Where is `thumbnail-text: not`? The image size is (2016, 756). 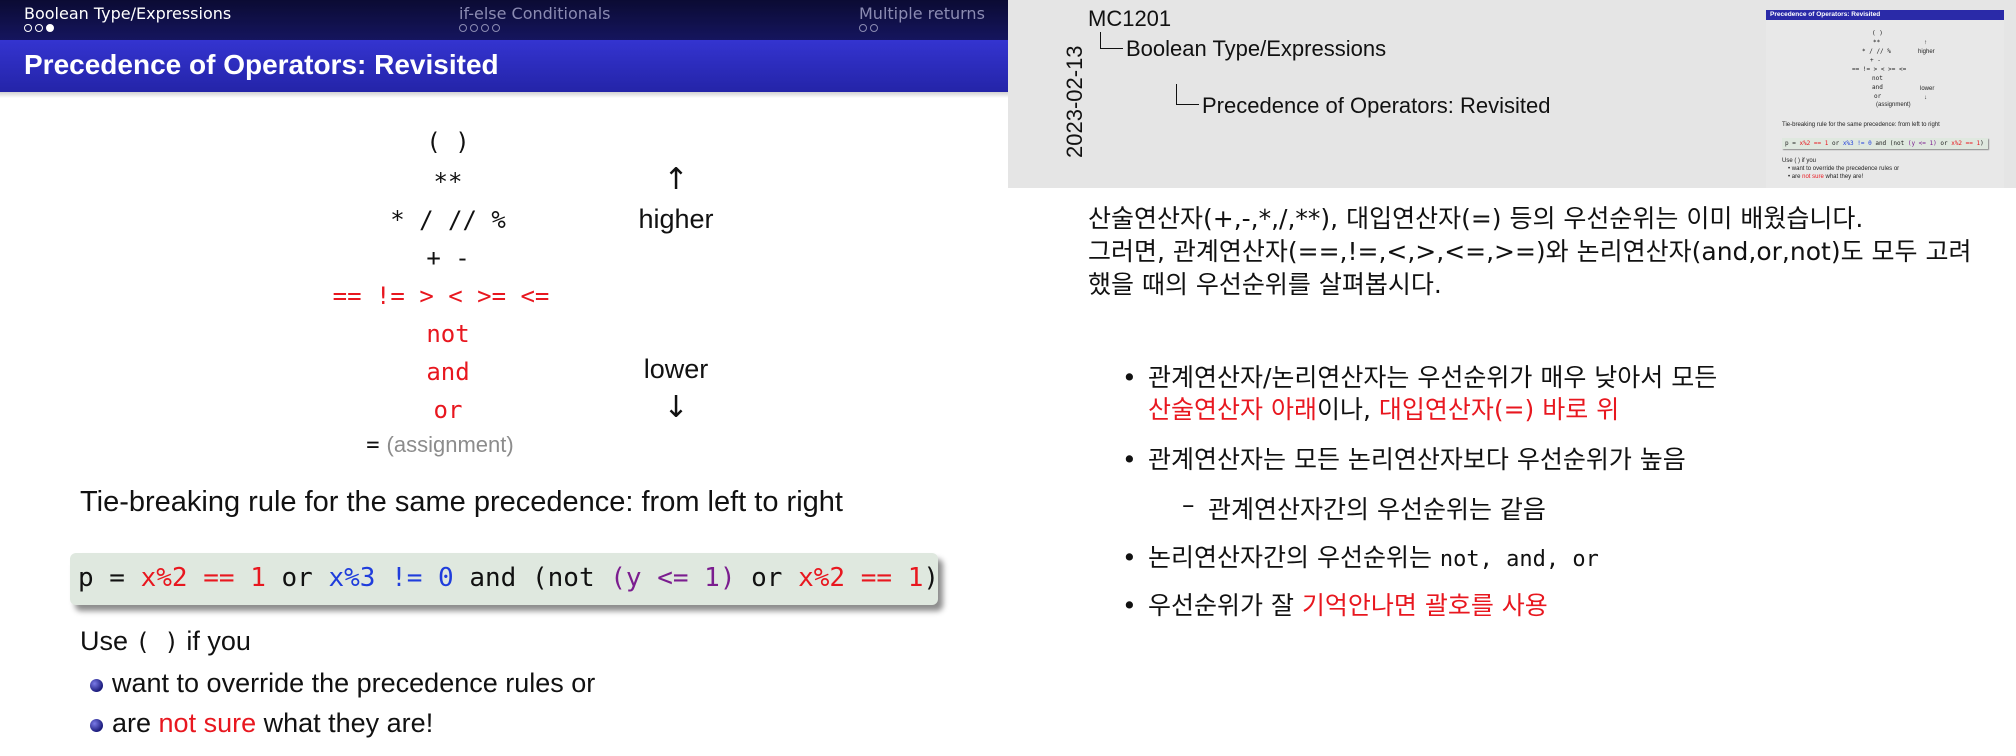 thumbnail-text: not is located at coordinates (1877, 78).